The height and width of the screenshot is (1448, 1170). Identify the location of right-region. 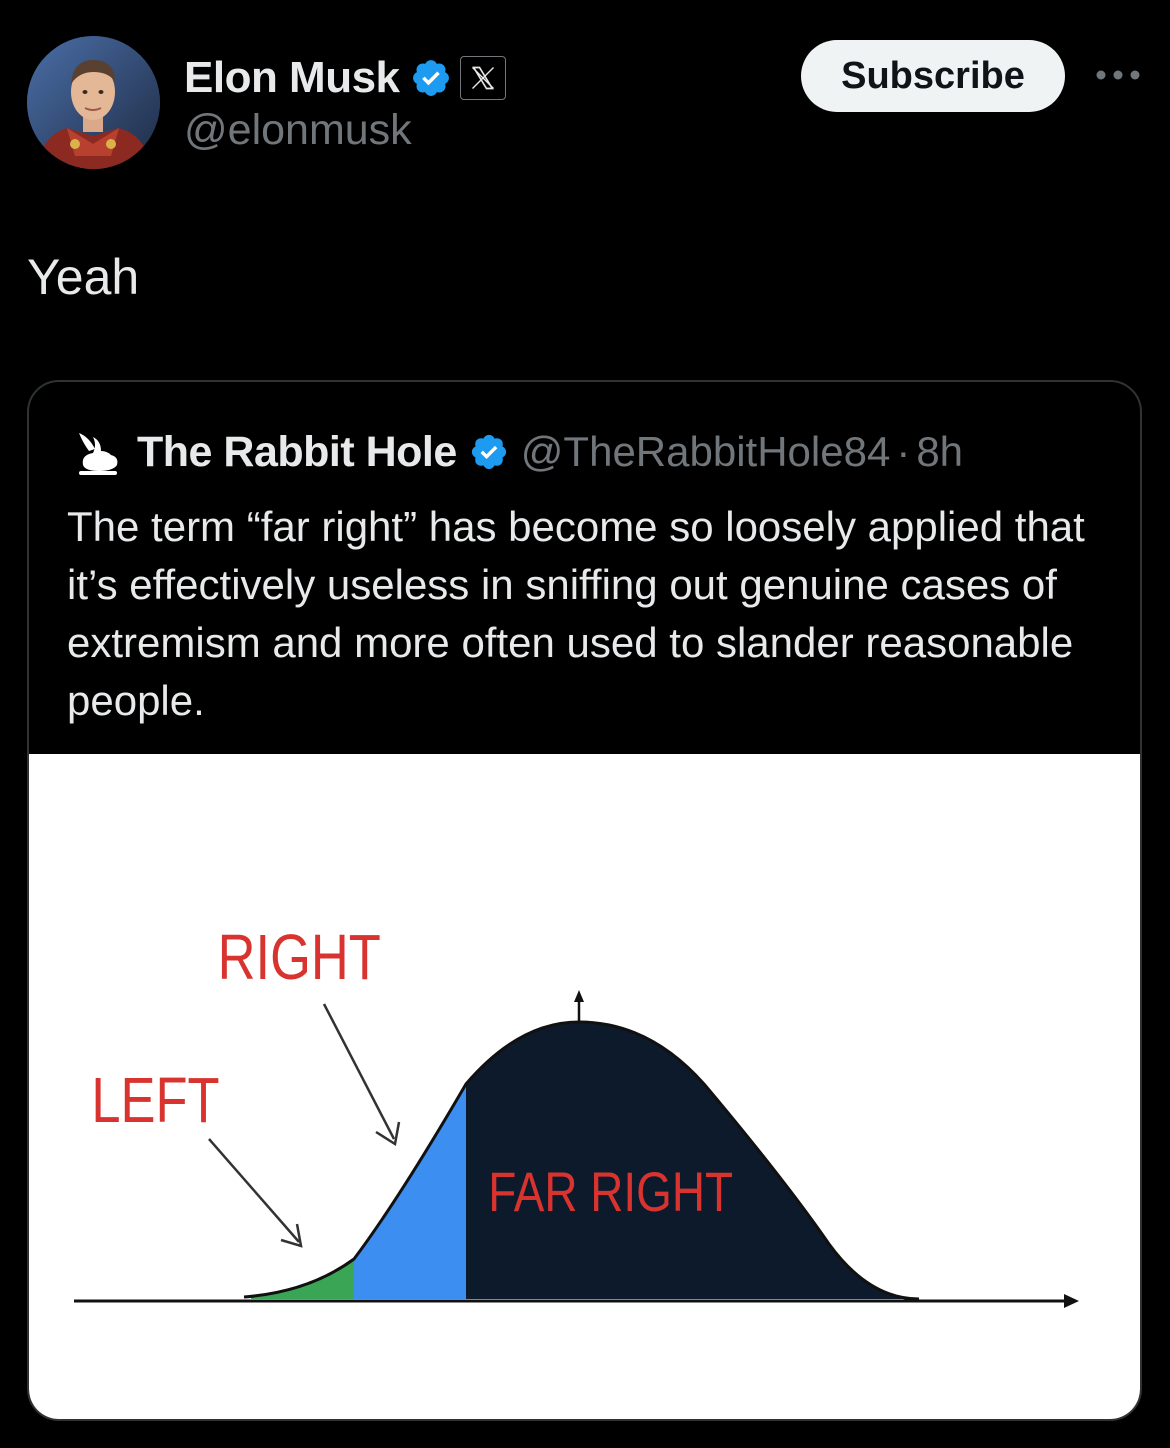
(410, 1191).